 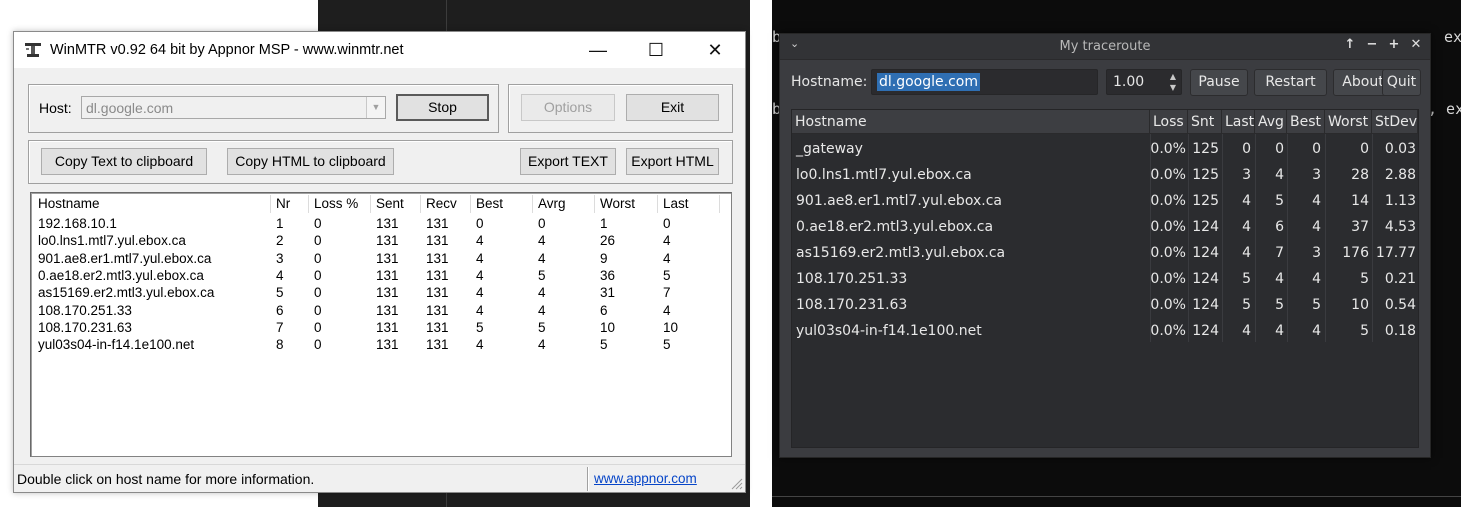 What do you see at coordinates (1372, 44) in the screenshot?
I see `minimize-icon: −` at bounding box center [1372, 44].